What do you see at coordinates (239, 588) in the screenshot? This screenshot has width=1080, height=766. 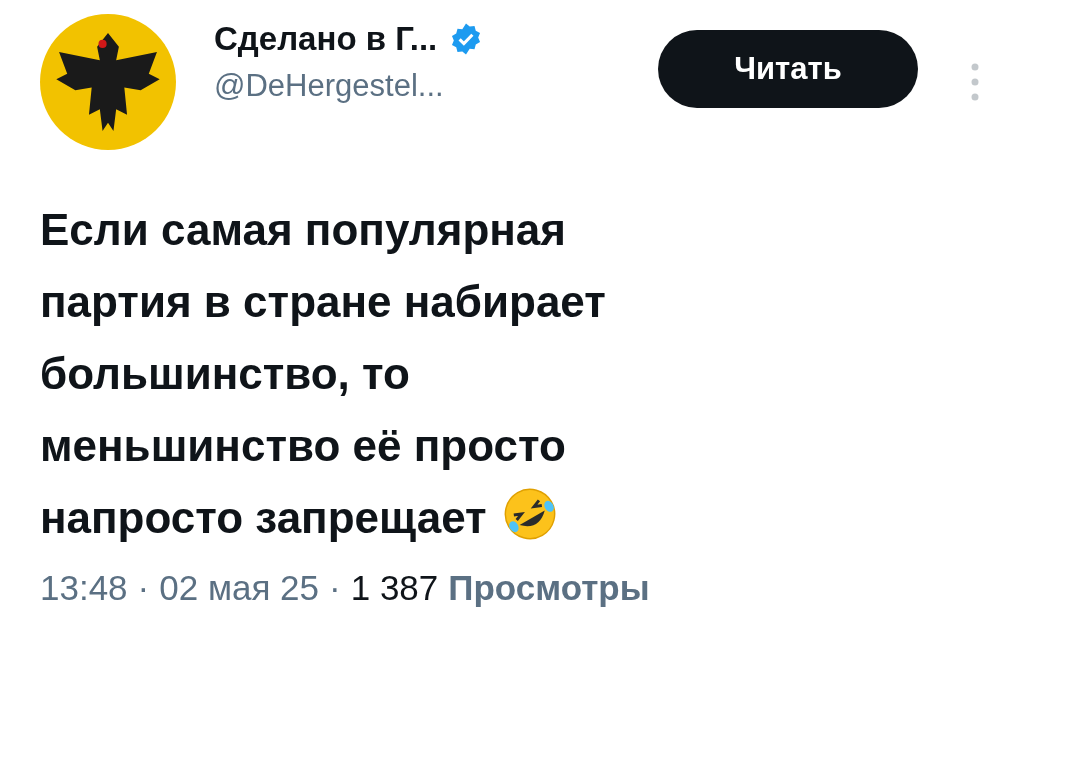 I see `timestamp-text: 02 мая 25` at bounding box center [239, 588].